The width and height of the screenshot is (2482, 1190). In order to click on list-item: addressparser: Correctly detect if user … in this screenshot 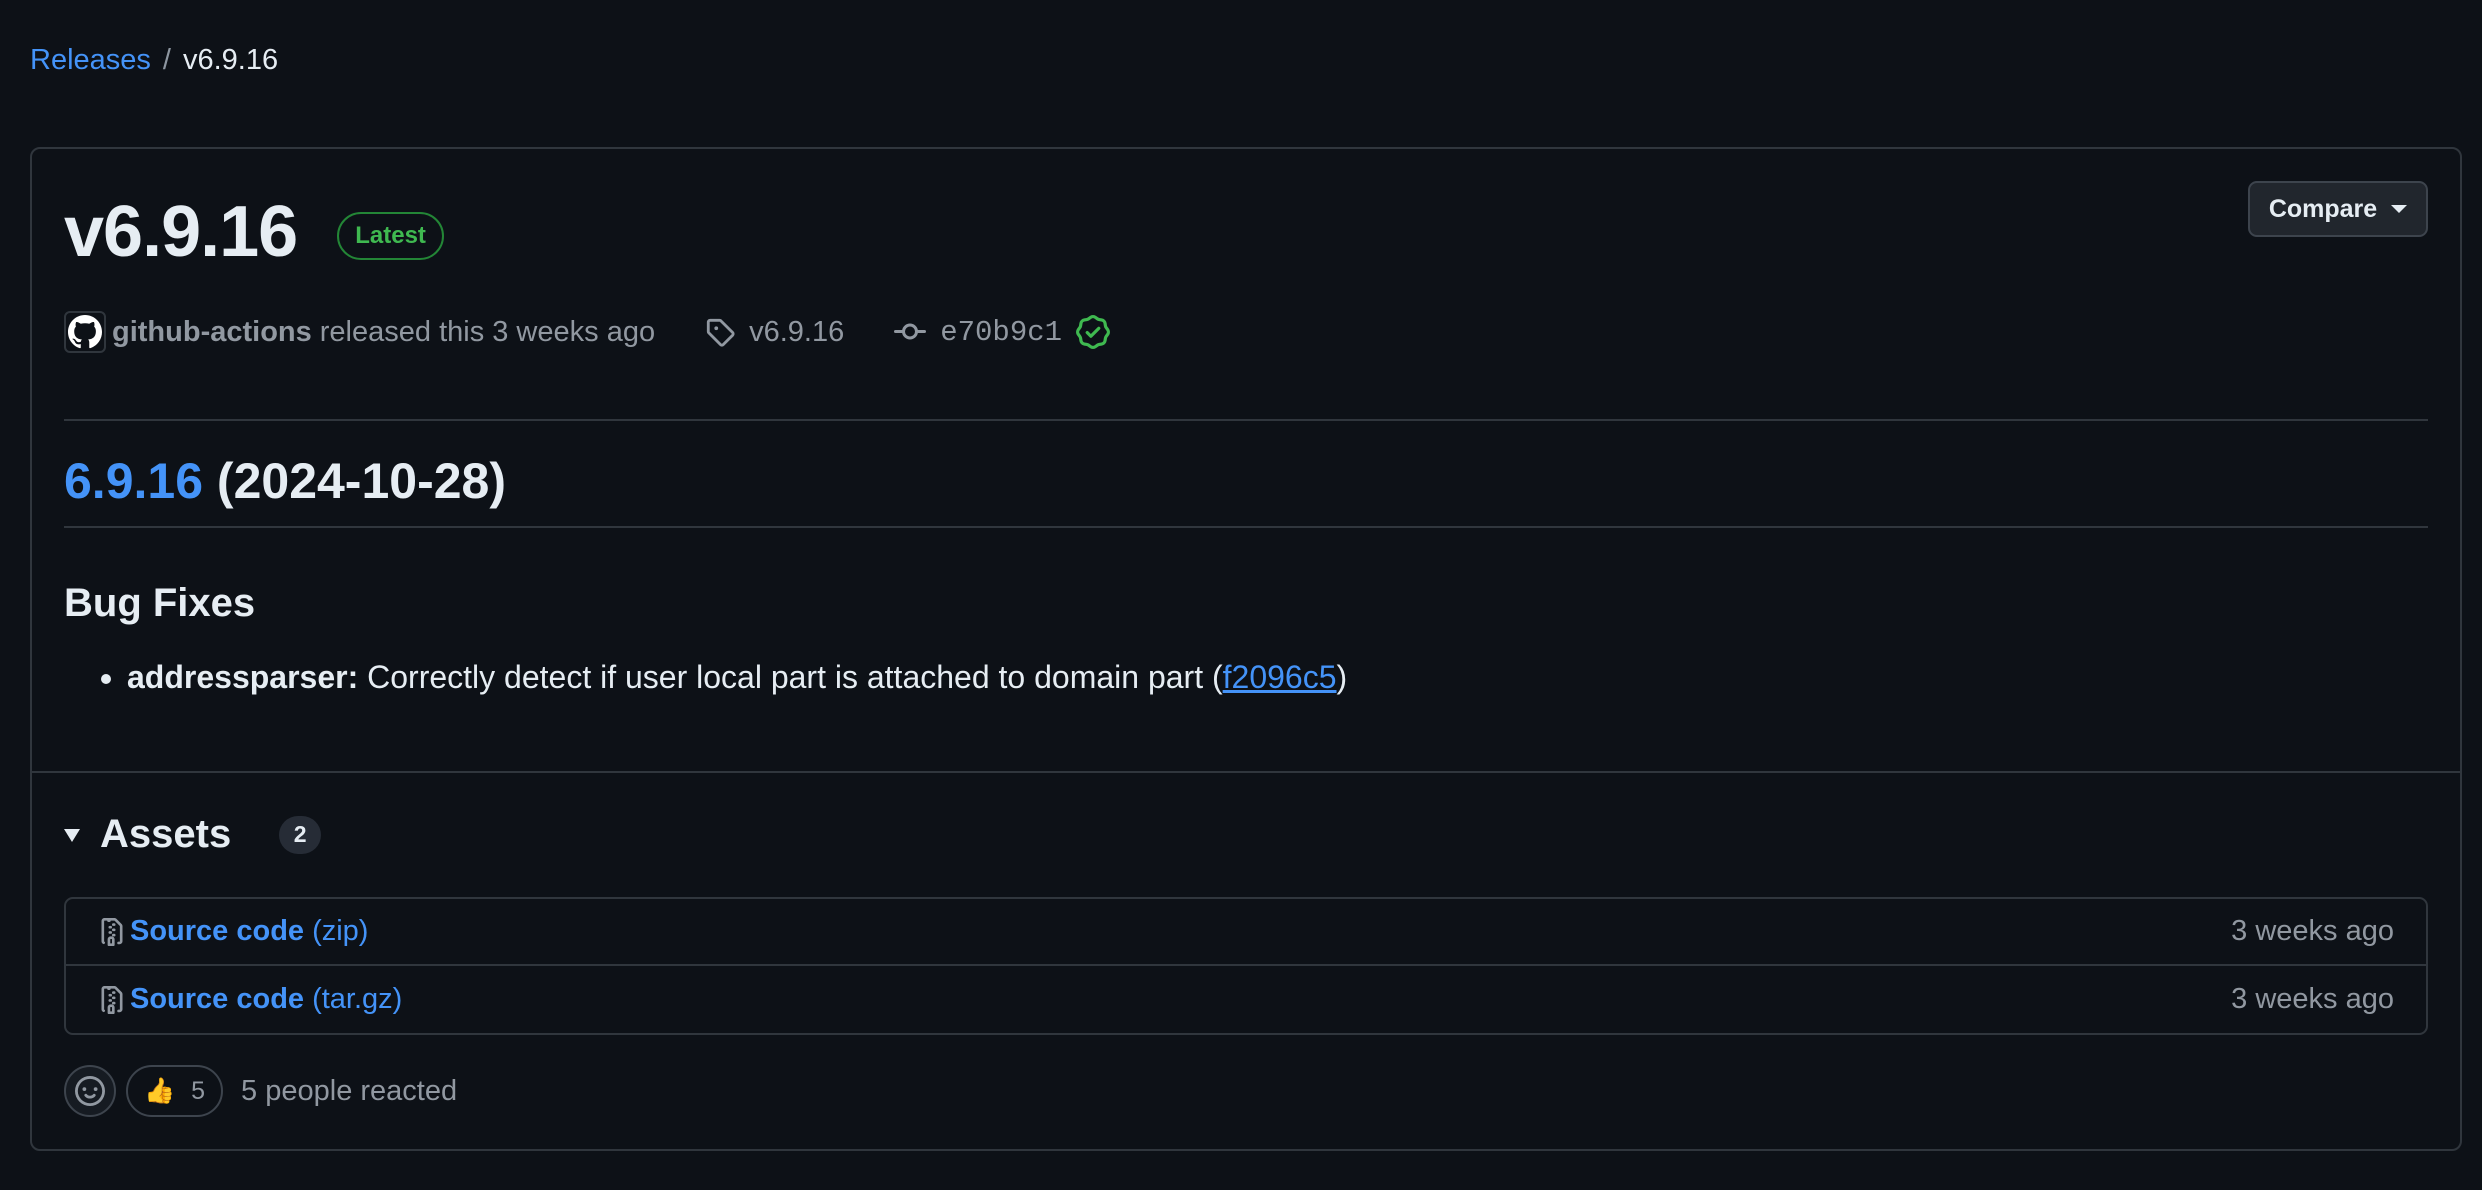, I will do `click(737, 677)`.